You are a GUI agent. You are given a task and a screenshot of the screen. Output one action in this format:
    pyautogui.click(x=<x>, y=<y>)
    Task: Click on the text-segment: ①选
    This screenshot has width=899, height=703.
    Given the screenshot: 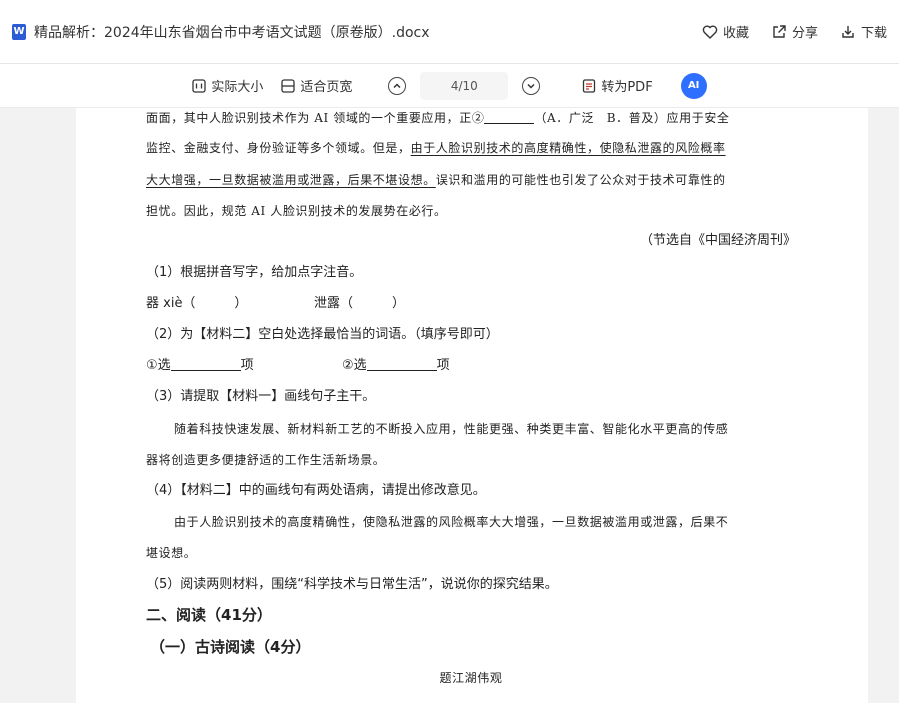 What is the action you would take?
    pyautogui.click(x=158, y=365)
    